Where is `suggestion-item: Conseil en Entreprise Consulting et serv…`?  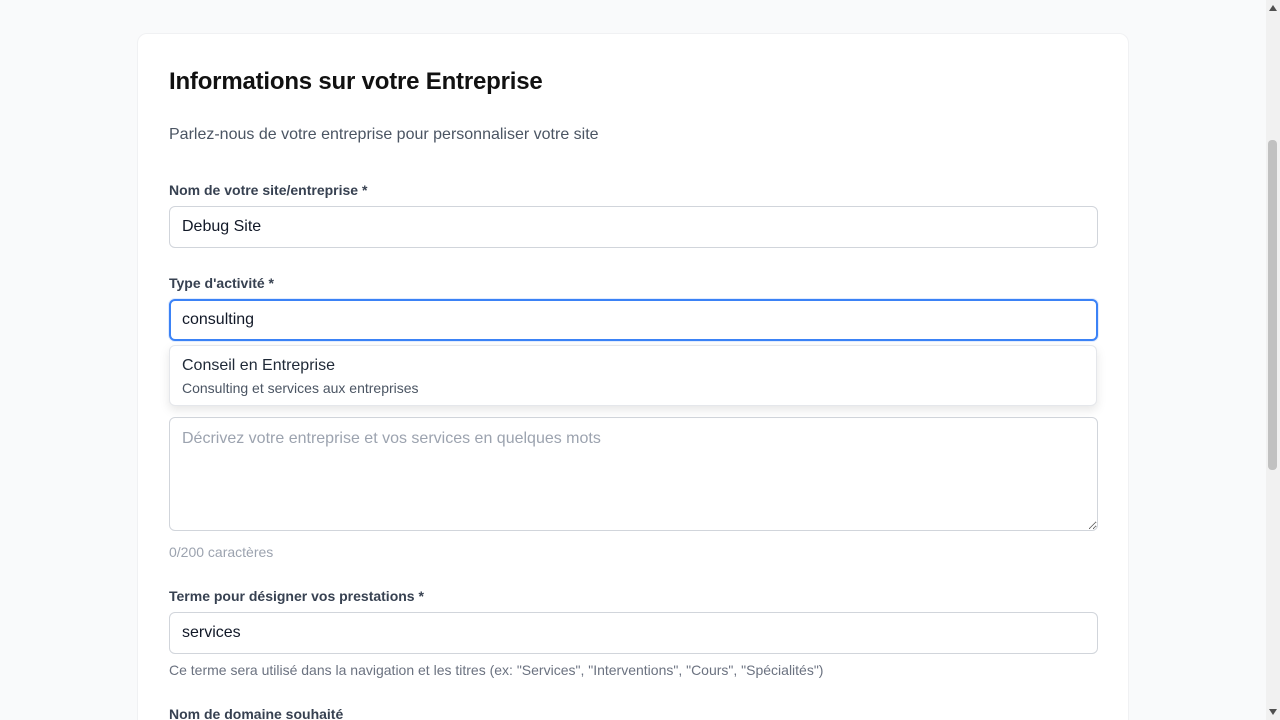
suggestion-item: Conseil en Entreprise Consulting et serv… is located at coordinates (633, 376).